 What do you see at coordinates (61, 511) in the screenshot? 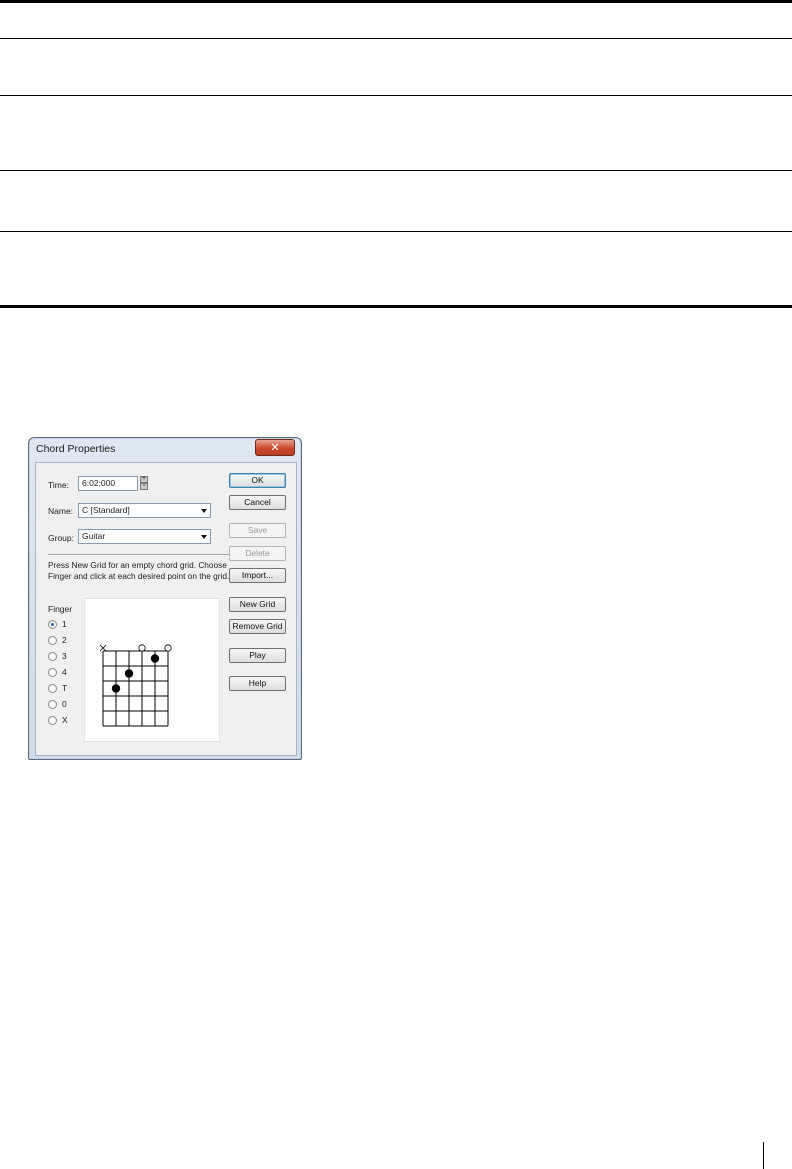
I see `name-label: Name:` at bounding box center [61, 511].